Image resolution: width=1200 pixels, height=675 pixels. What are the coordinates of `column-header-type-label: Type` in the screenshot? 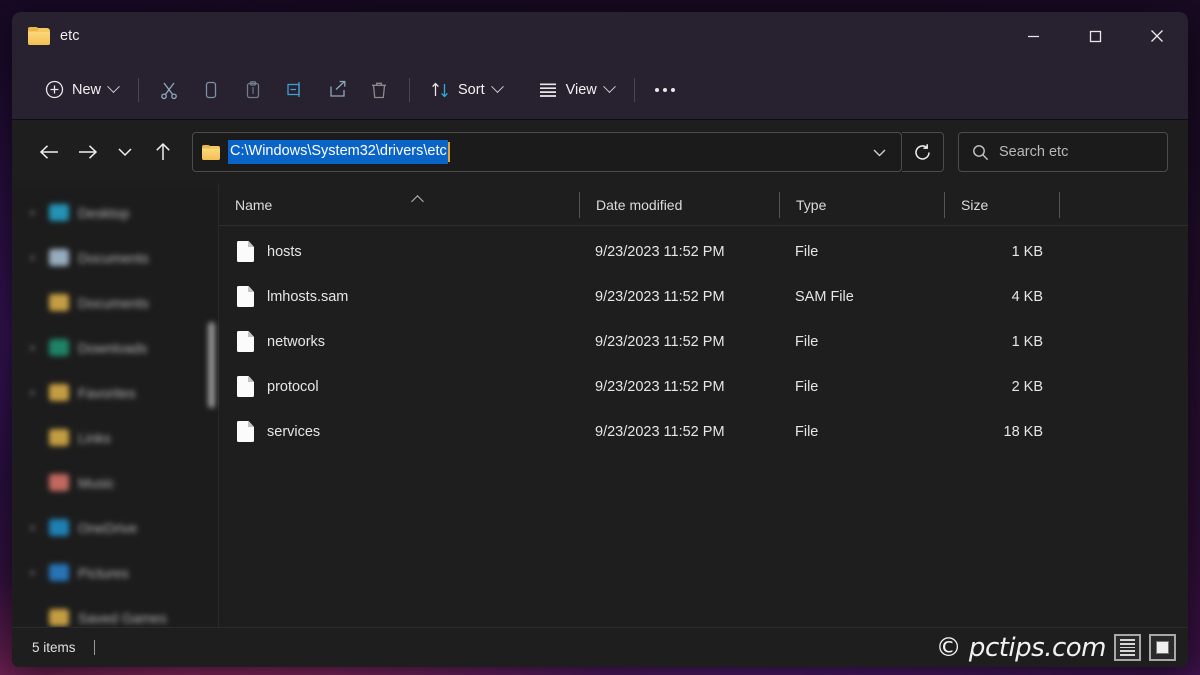 It's located at (811, 204).